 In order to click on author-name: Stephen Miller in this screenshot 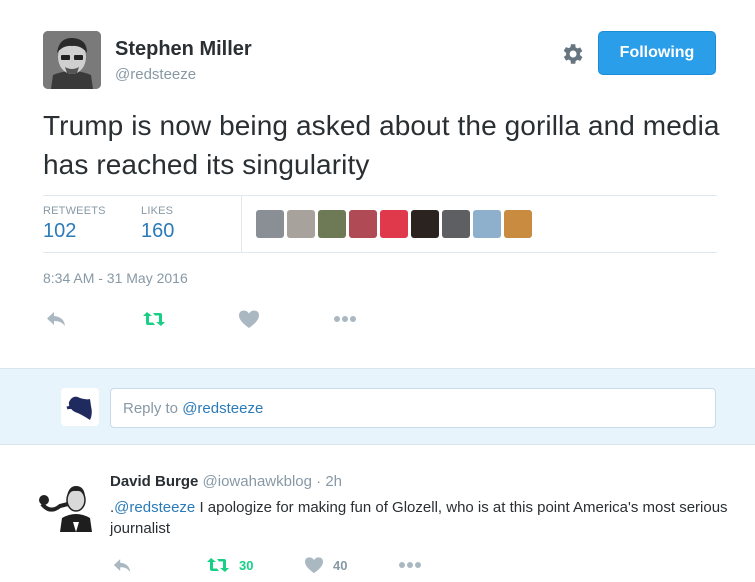, I will do `click(183, 49)`.